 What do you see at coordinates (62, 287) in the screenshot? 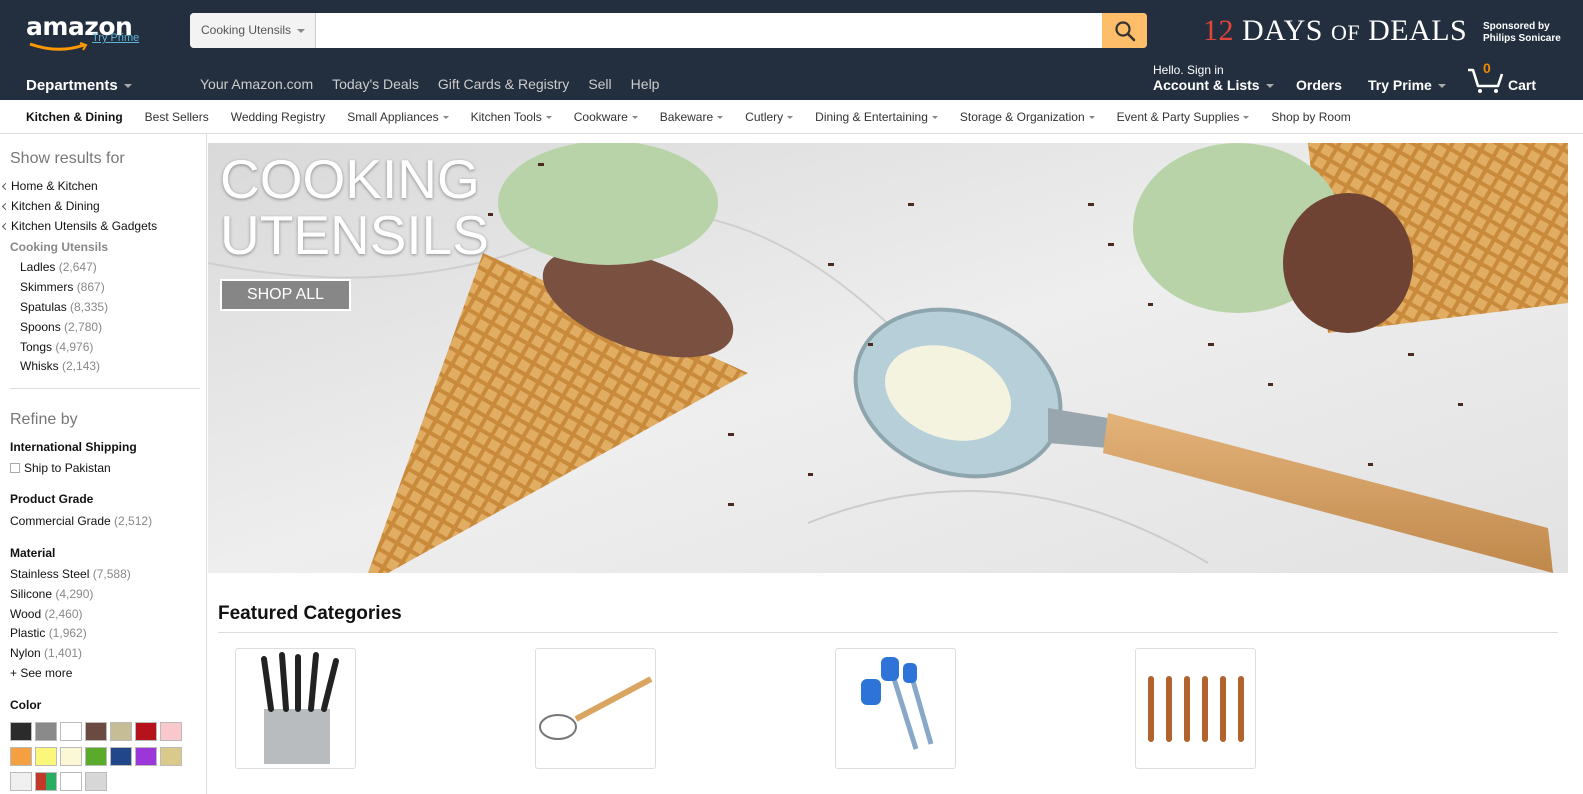
I see `subcategory-skimmers: Skimmers (867)` at bounding box center [62, 287].